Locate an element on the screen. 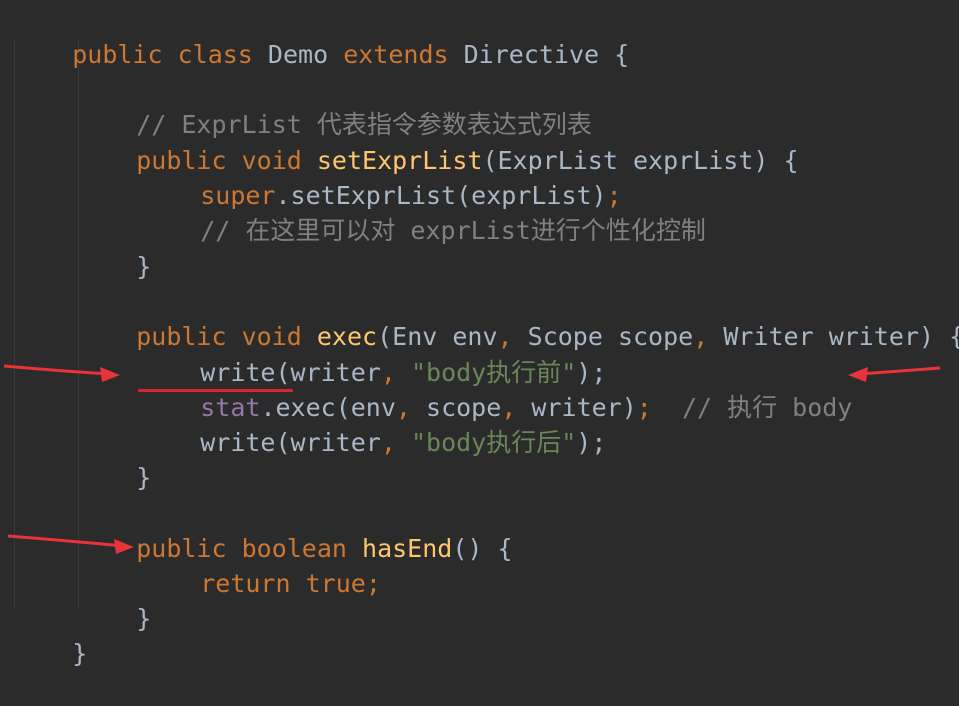  right-arrow-icon is located at coordinates (894, 374).